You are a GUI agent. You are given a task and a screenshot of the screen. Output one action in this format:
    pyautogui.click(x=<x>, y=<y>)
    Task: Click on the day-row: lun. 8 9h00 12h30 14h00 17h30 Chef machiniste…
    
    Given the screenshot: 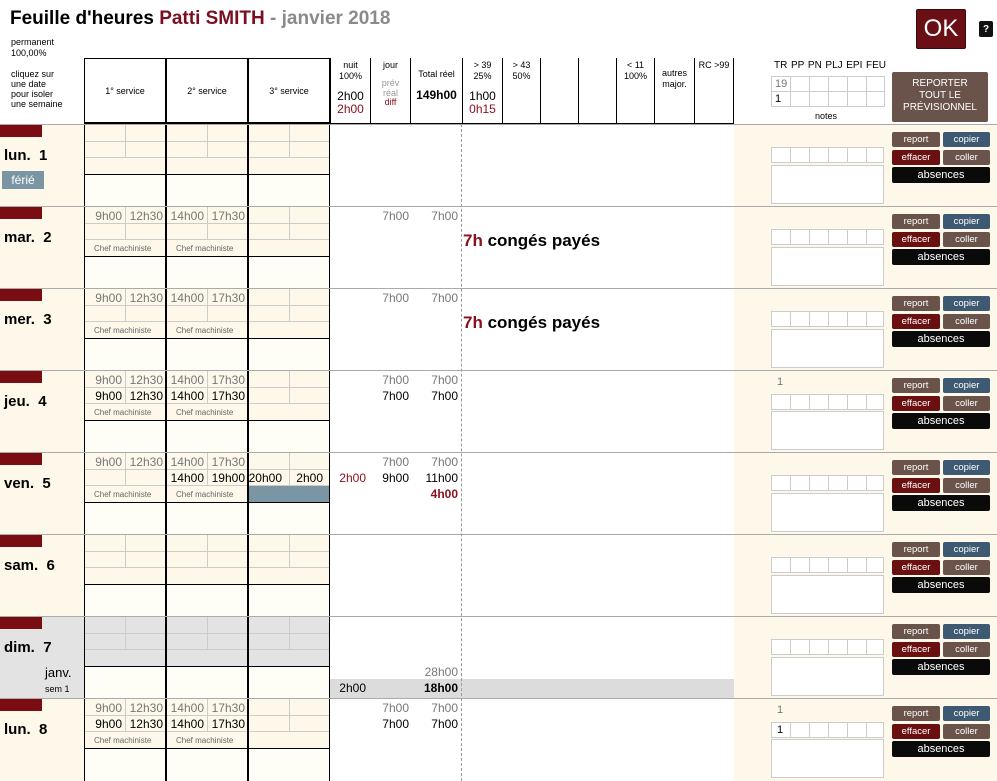 What is the action you would take?
    pyautogui.click(x=498, y=739)
    